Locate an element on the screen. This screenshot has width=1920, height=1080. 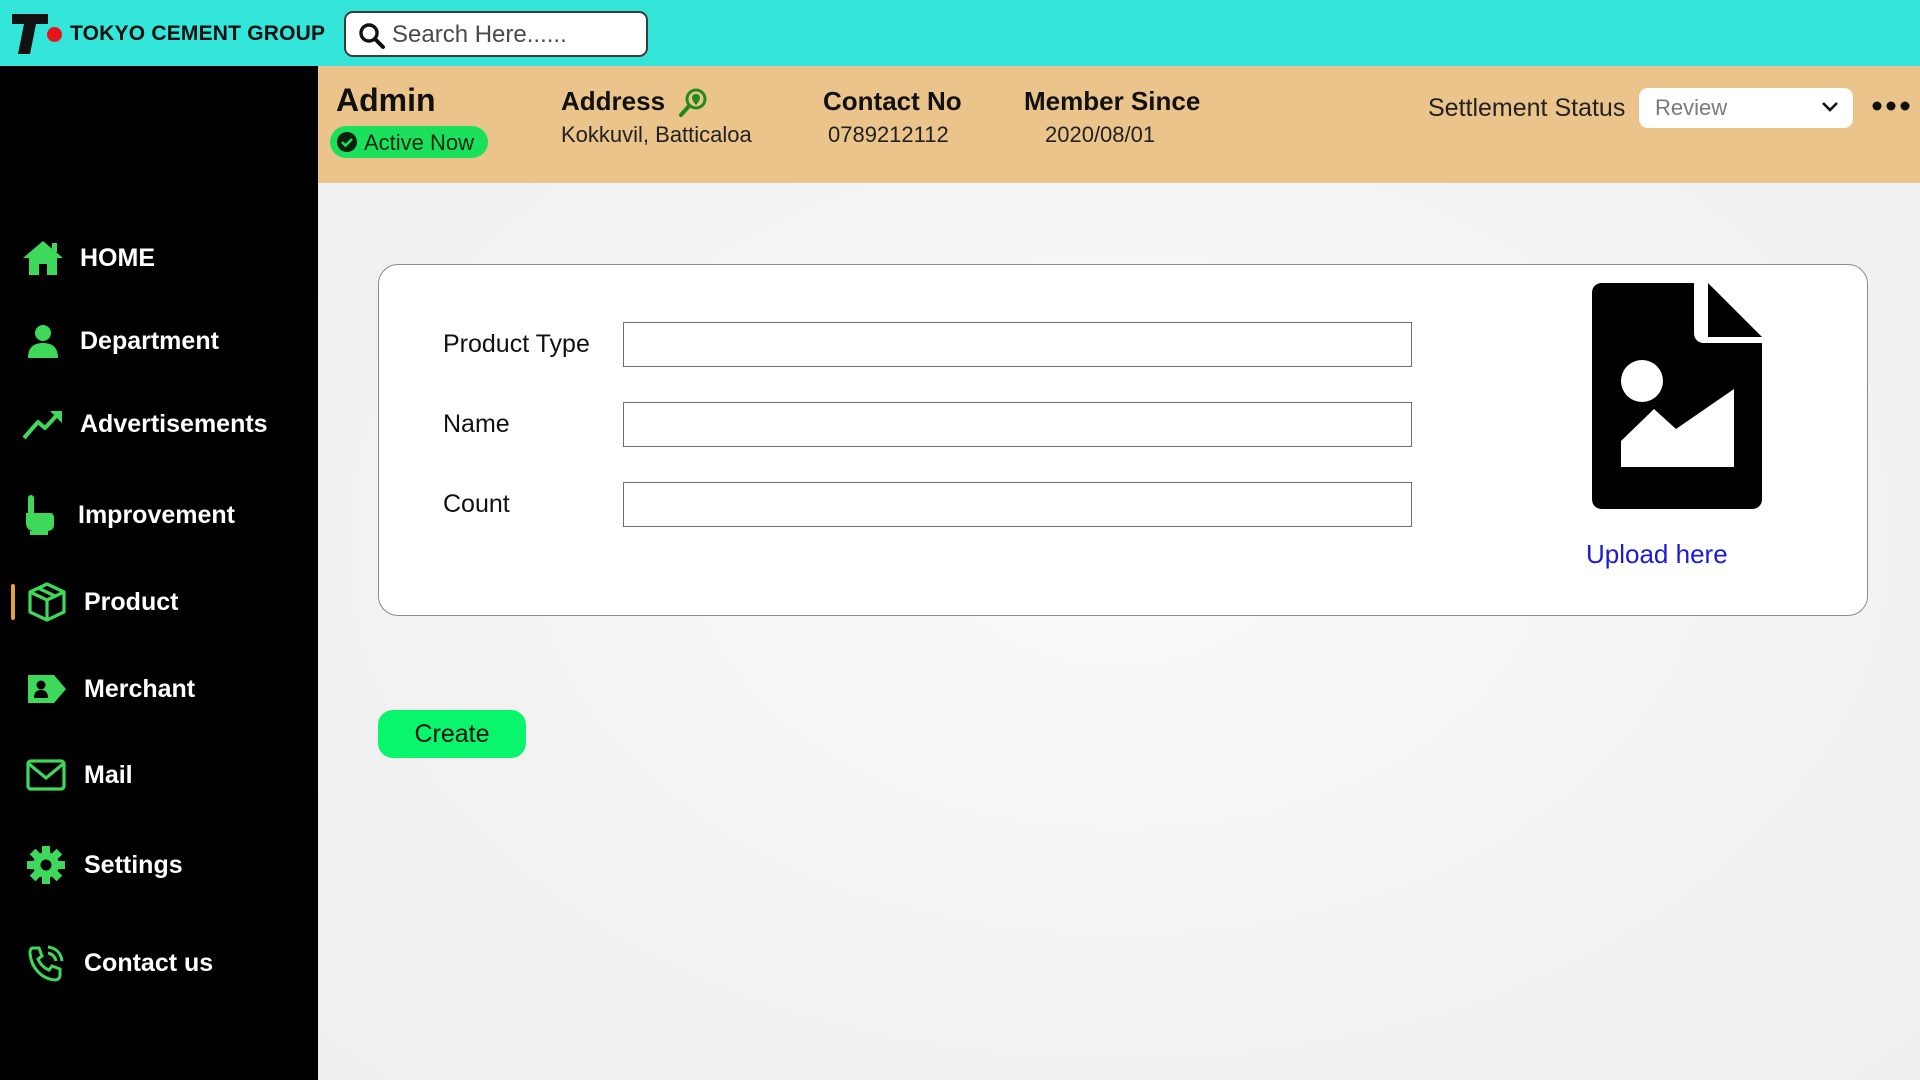
box-icon is located at coordinates (47, 602).